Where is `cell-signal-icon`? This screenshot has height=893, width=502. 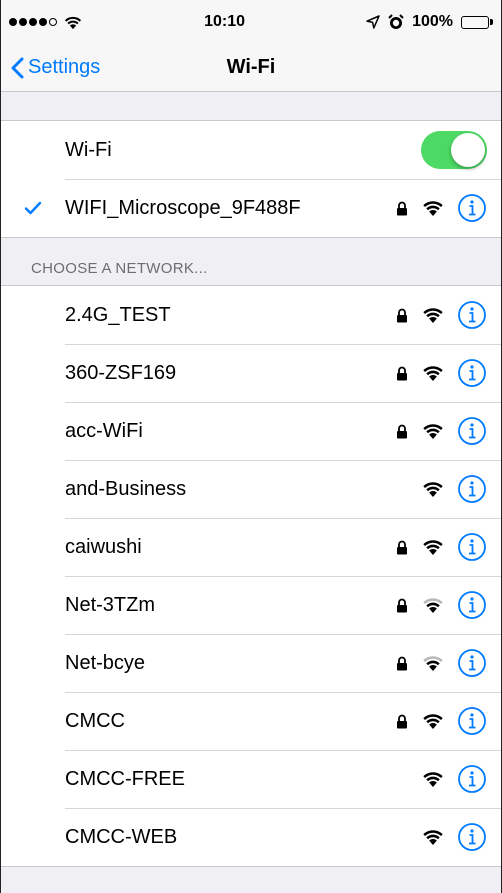
cell-signal-icon is located at coordinates (33, 22).